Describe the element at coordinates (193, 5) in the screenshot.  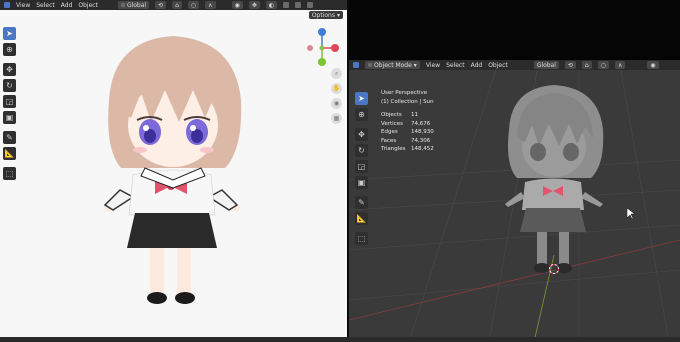
I see `proportional-toggle: ○` at that location.